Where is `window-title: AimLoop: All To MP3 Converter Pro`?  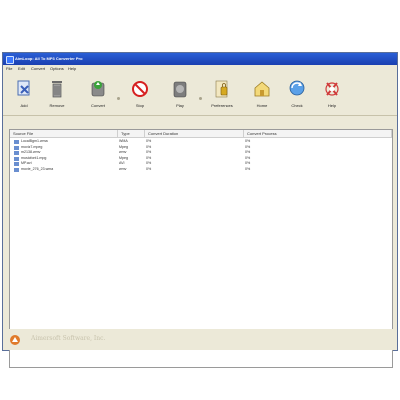
window-title: AimLoop: All To MP3 Converter Pro is located at coordinates (49, 58).